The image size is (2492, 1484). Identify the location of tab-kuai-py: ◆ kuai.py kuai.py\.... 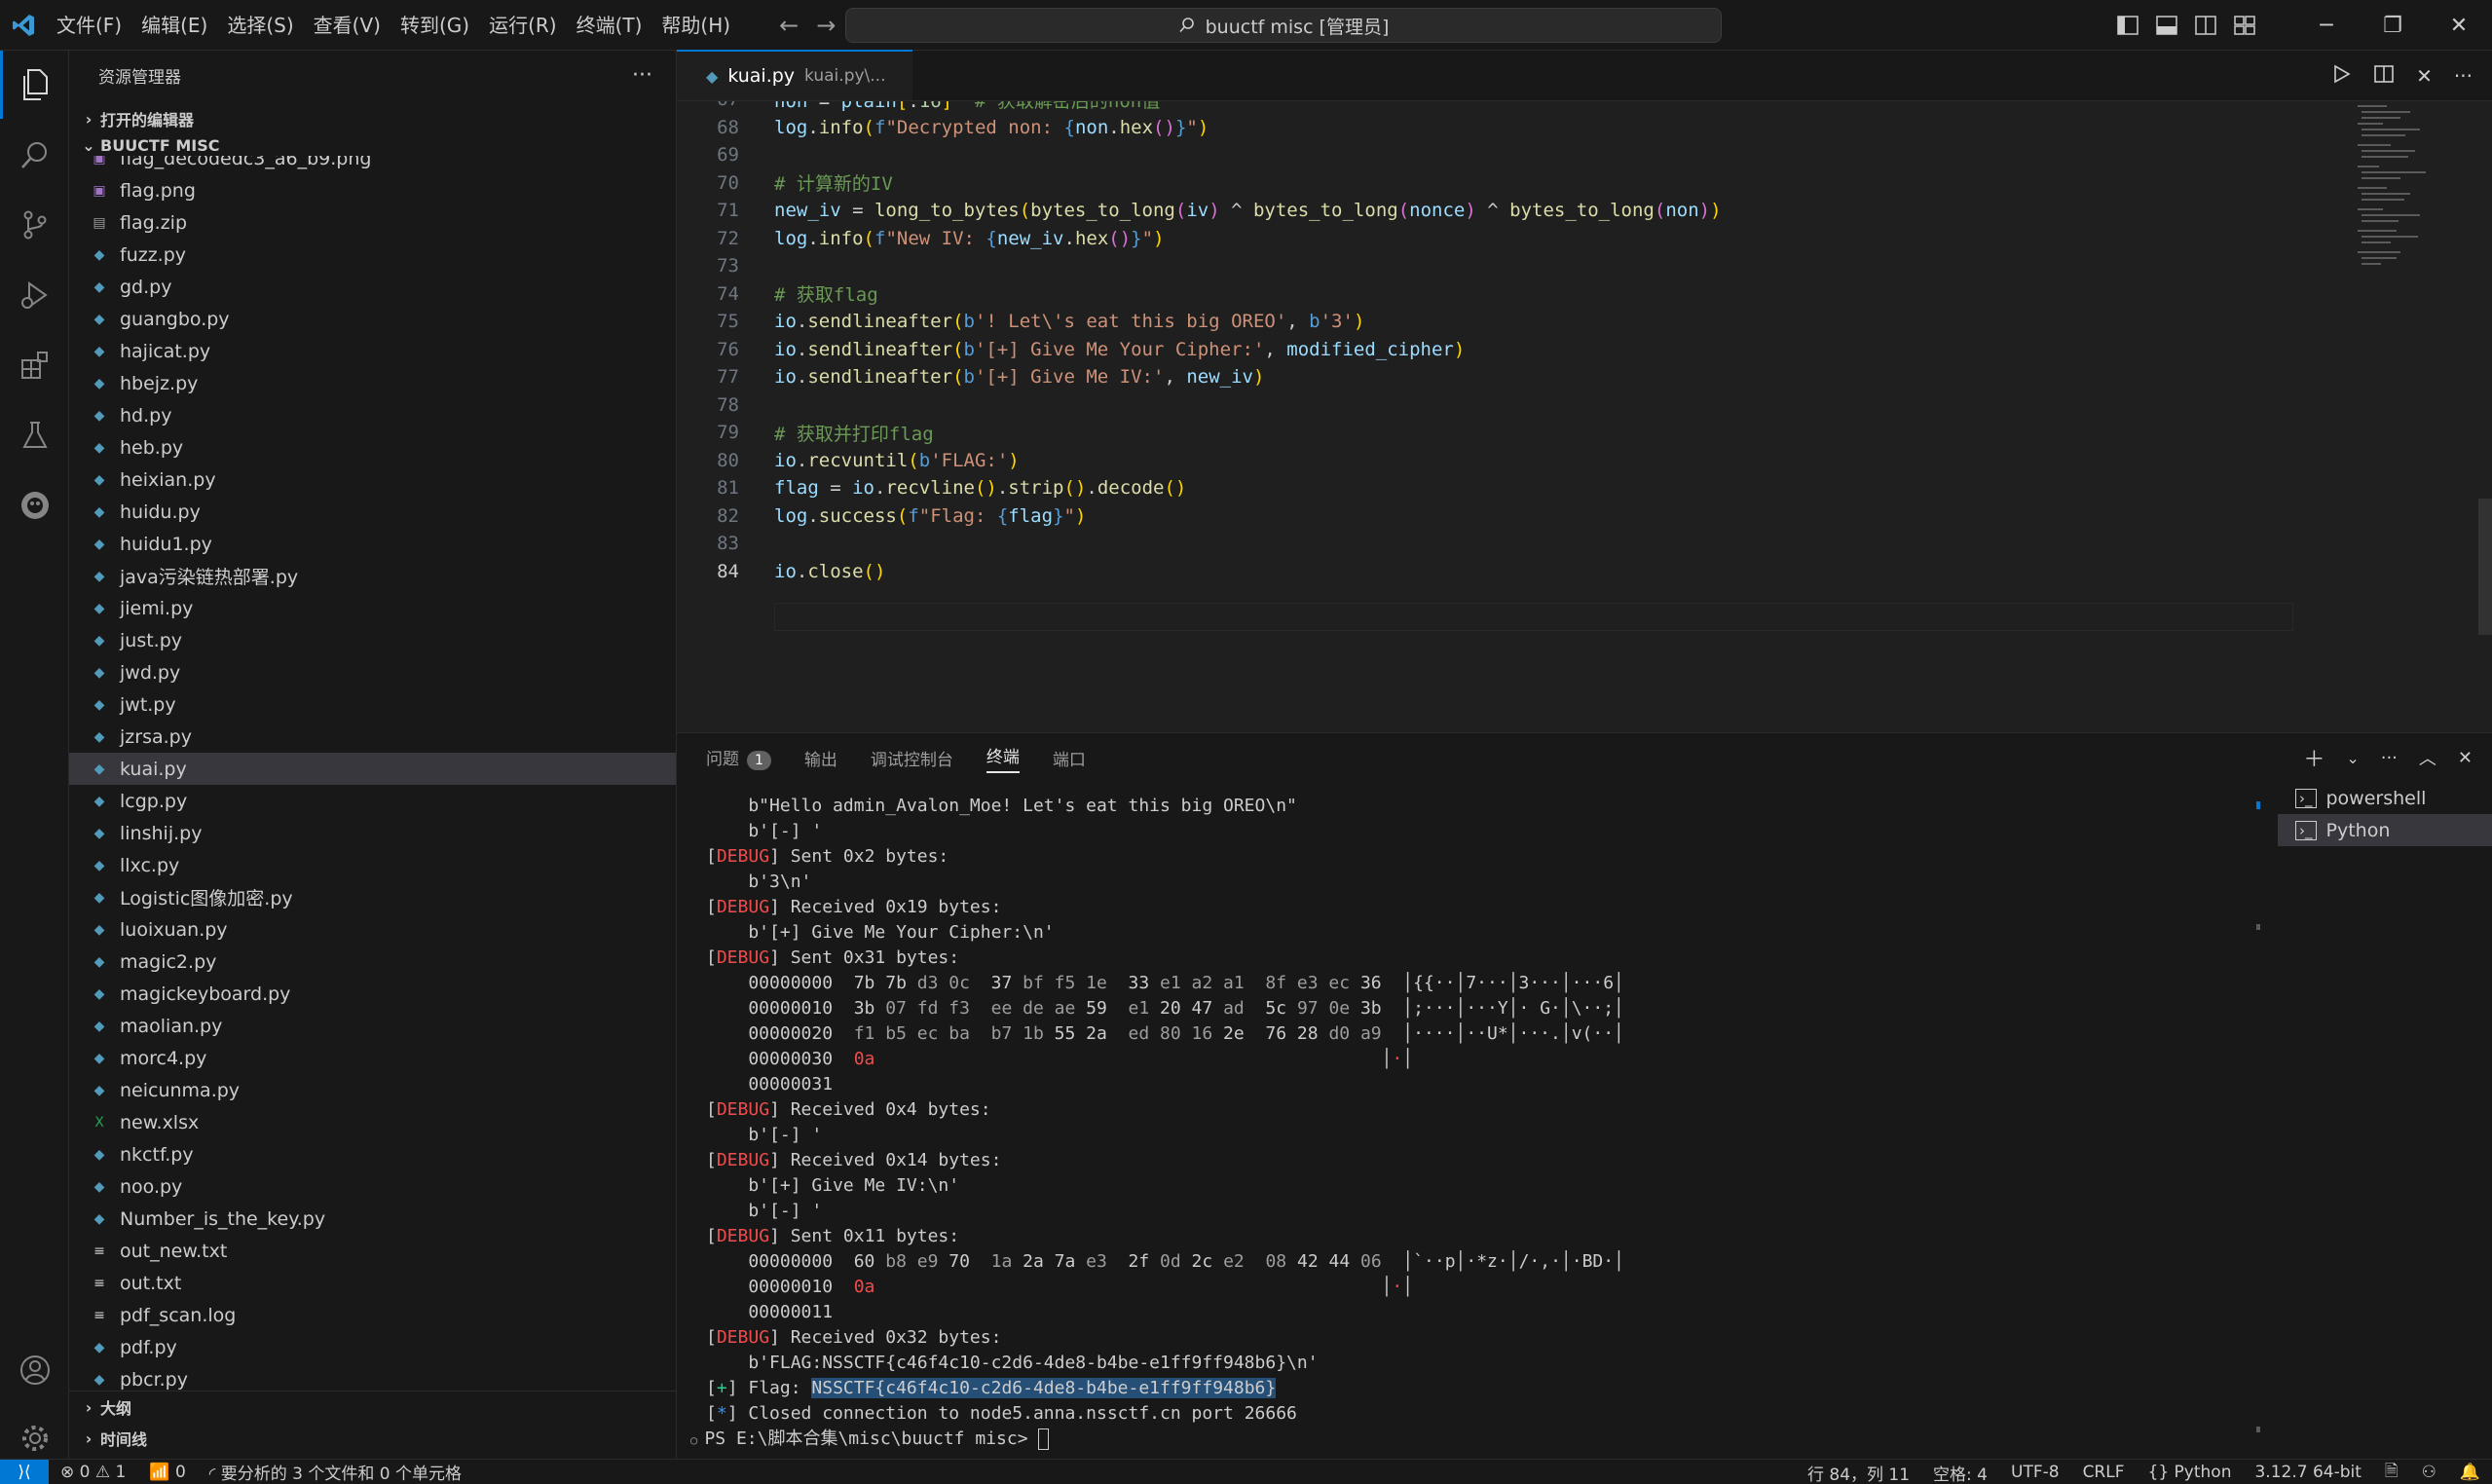
(795, 75).